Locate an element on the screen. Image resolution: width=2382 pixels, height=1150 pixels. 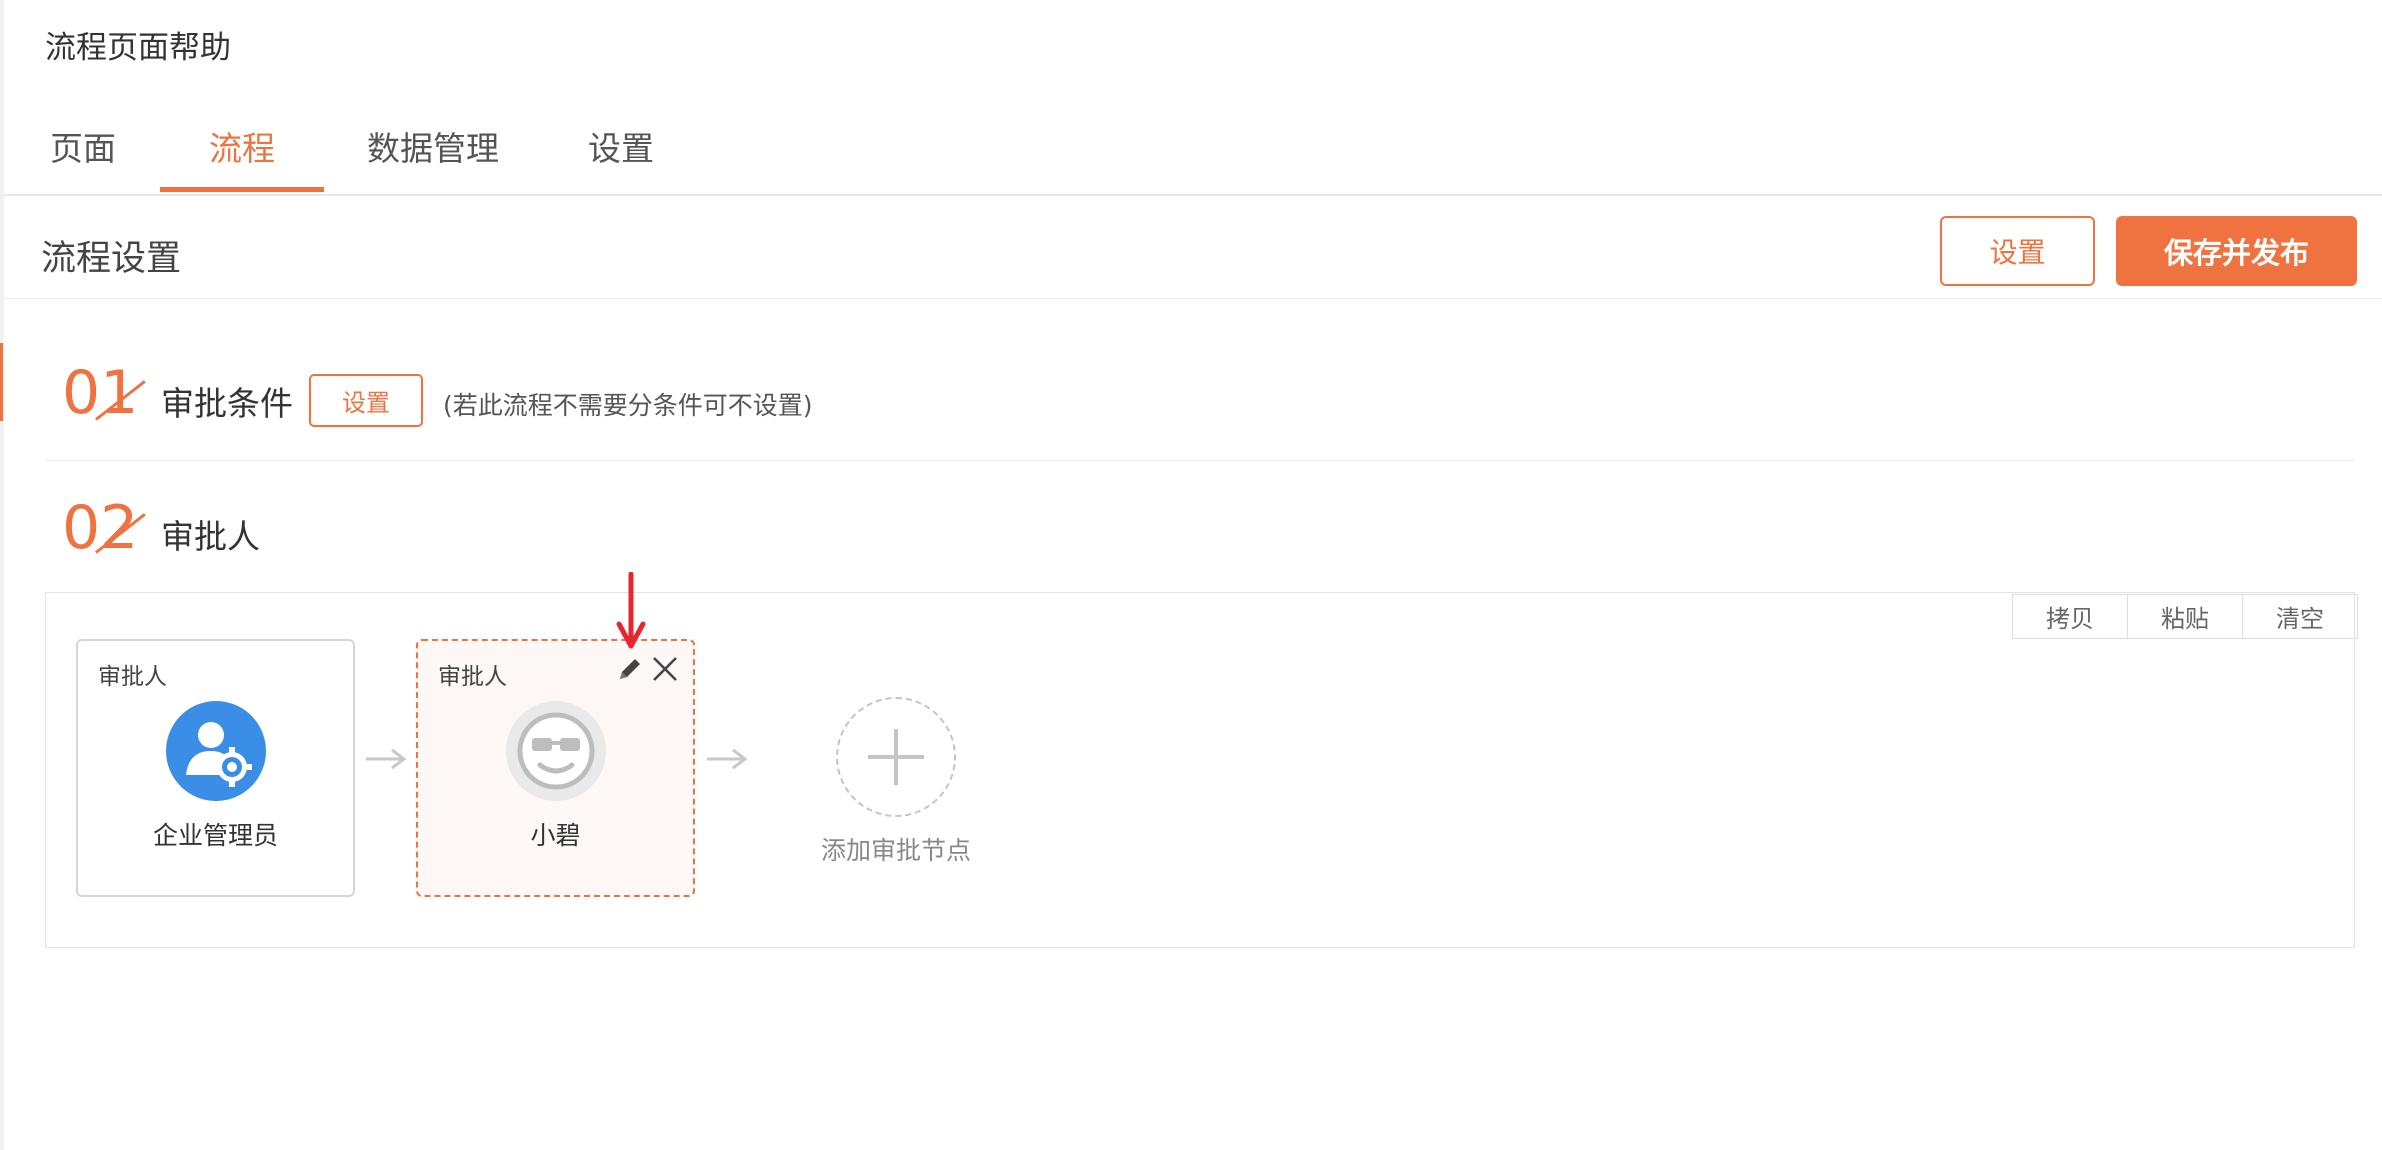
canvas-toolbar: 拷贝 粘贴 清空 is located at coordinates (2185, 616).